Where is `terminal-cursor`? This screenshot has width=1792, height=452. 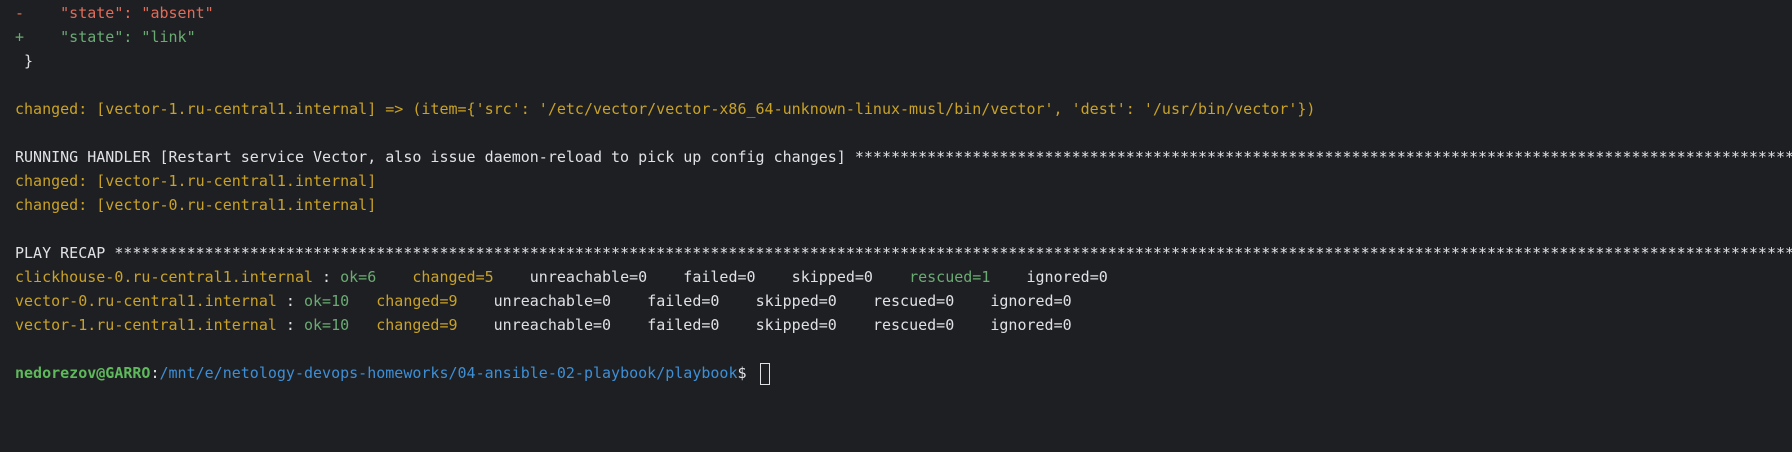
terminal-cursor is located at coordinates (764, 373).